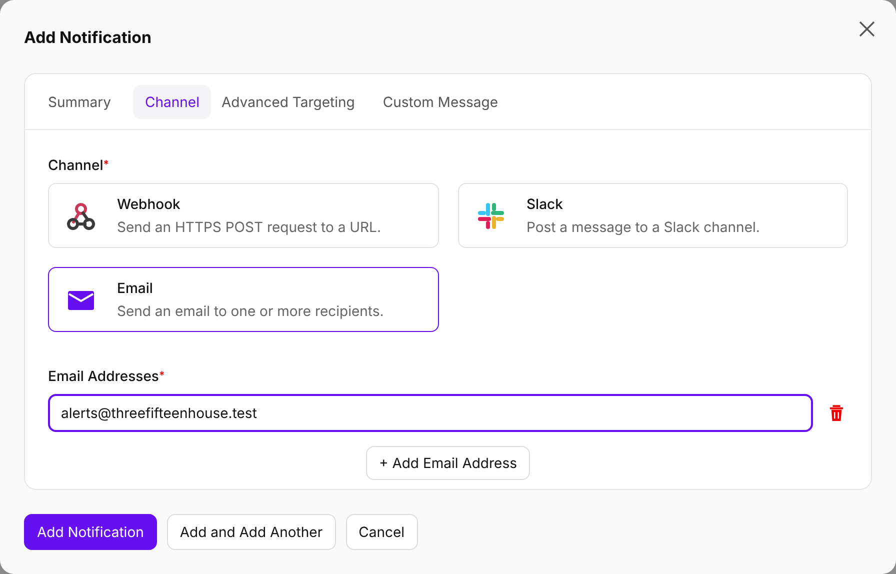 Image resolution: width=896 pixels, height=574 pixels. Describe the element at coordinates (243, 299) in the screenshot. I see `channel-option: Email Send an email to one or more recipients.` at that location.